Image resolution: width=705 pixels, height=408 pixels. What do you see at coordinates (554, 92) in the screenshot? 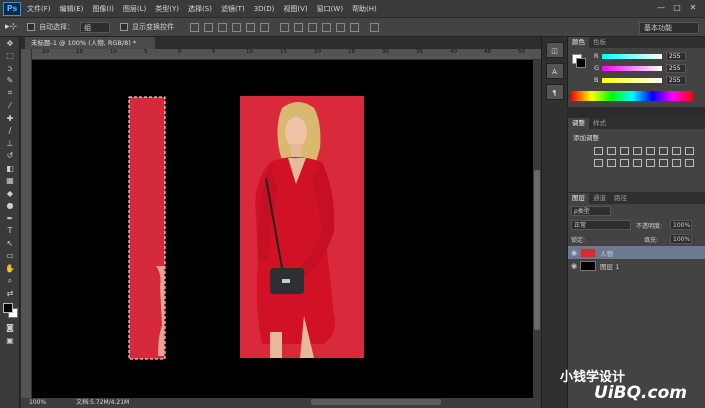
I see `character-panel-icon: ¶` at bounding box center [554, 92].